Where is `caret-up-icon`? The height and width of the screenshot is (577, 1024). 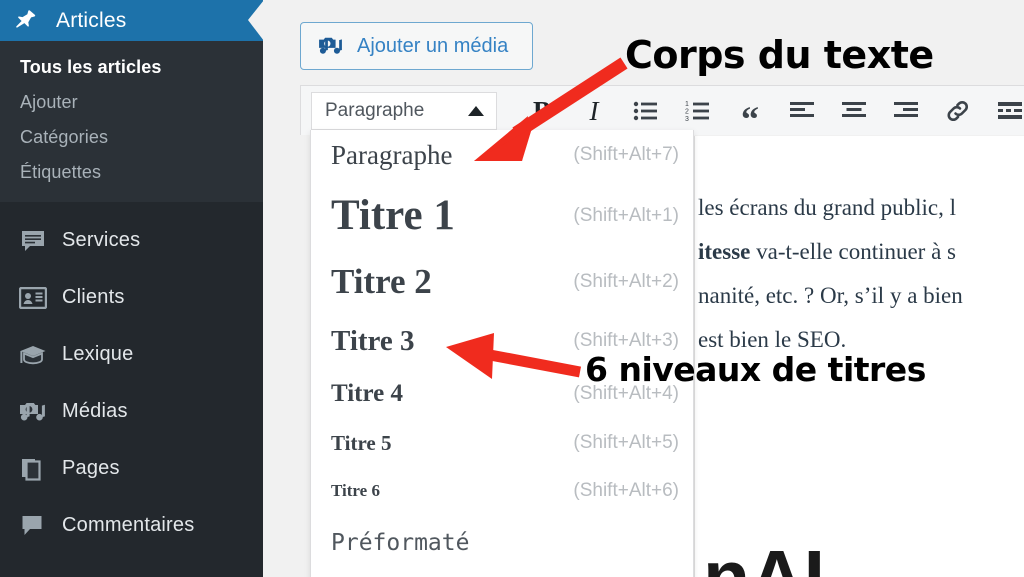
caret-up-icon is located at coordinates (476, 111).